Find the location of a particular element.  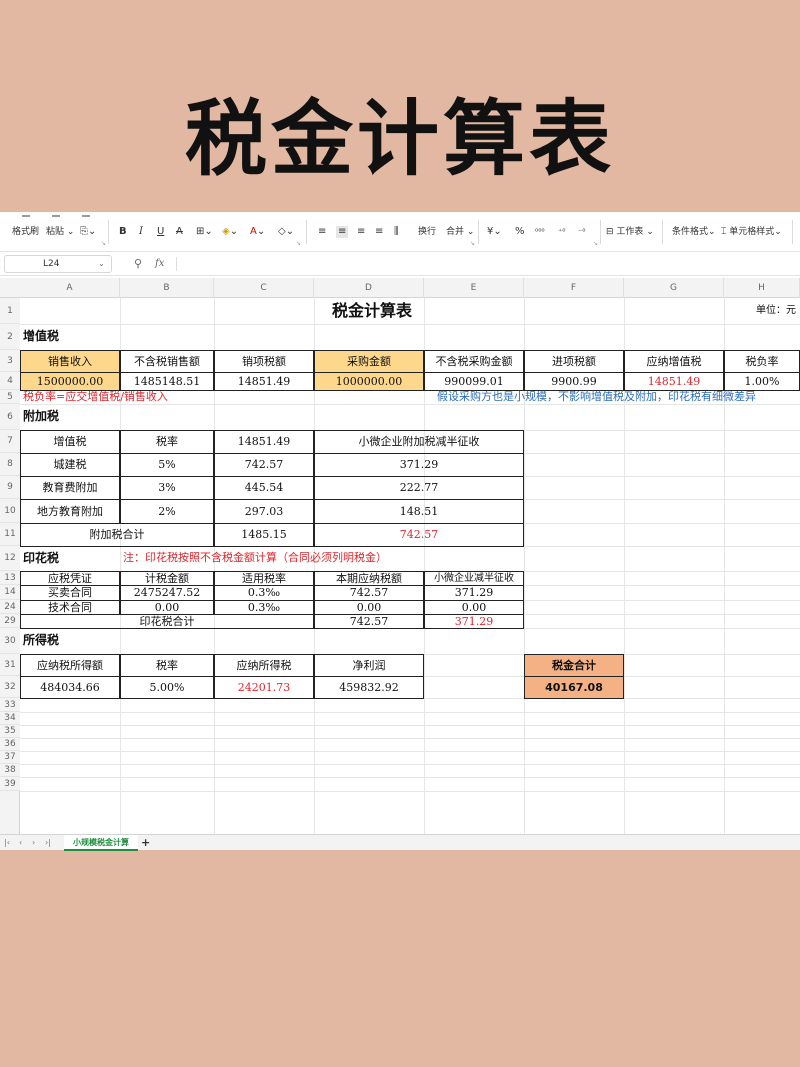

align-right-icon: ≡ is located at coordinates (361, 232).